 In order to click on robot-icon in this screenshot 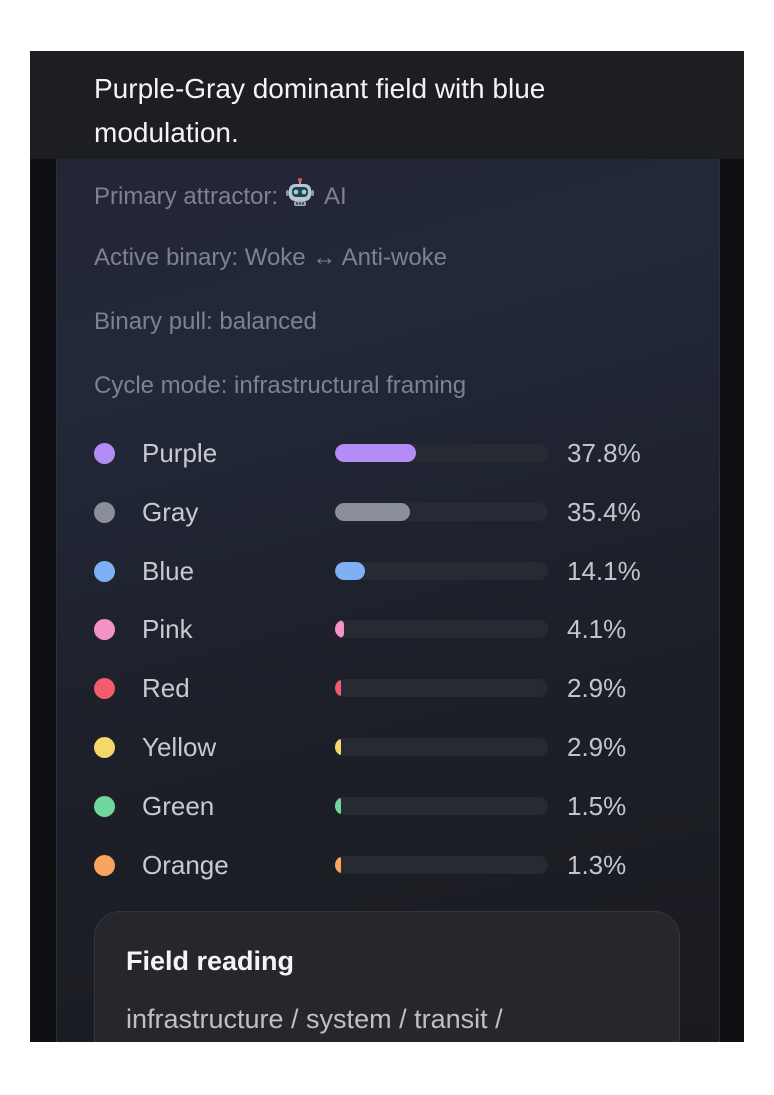, I will do `click(300, 197)`.